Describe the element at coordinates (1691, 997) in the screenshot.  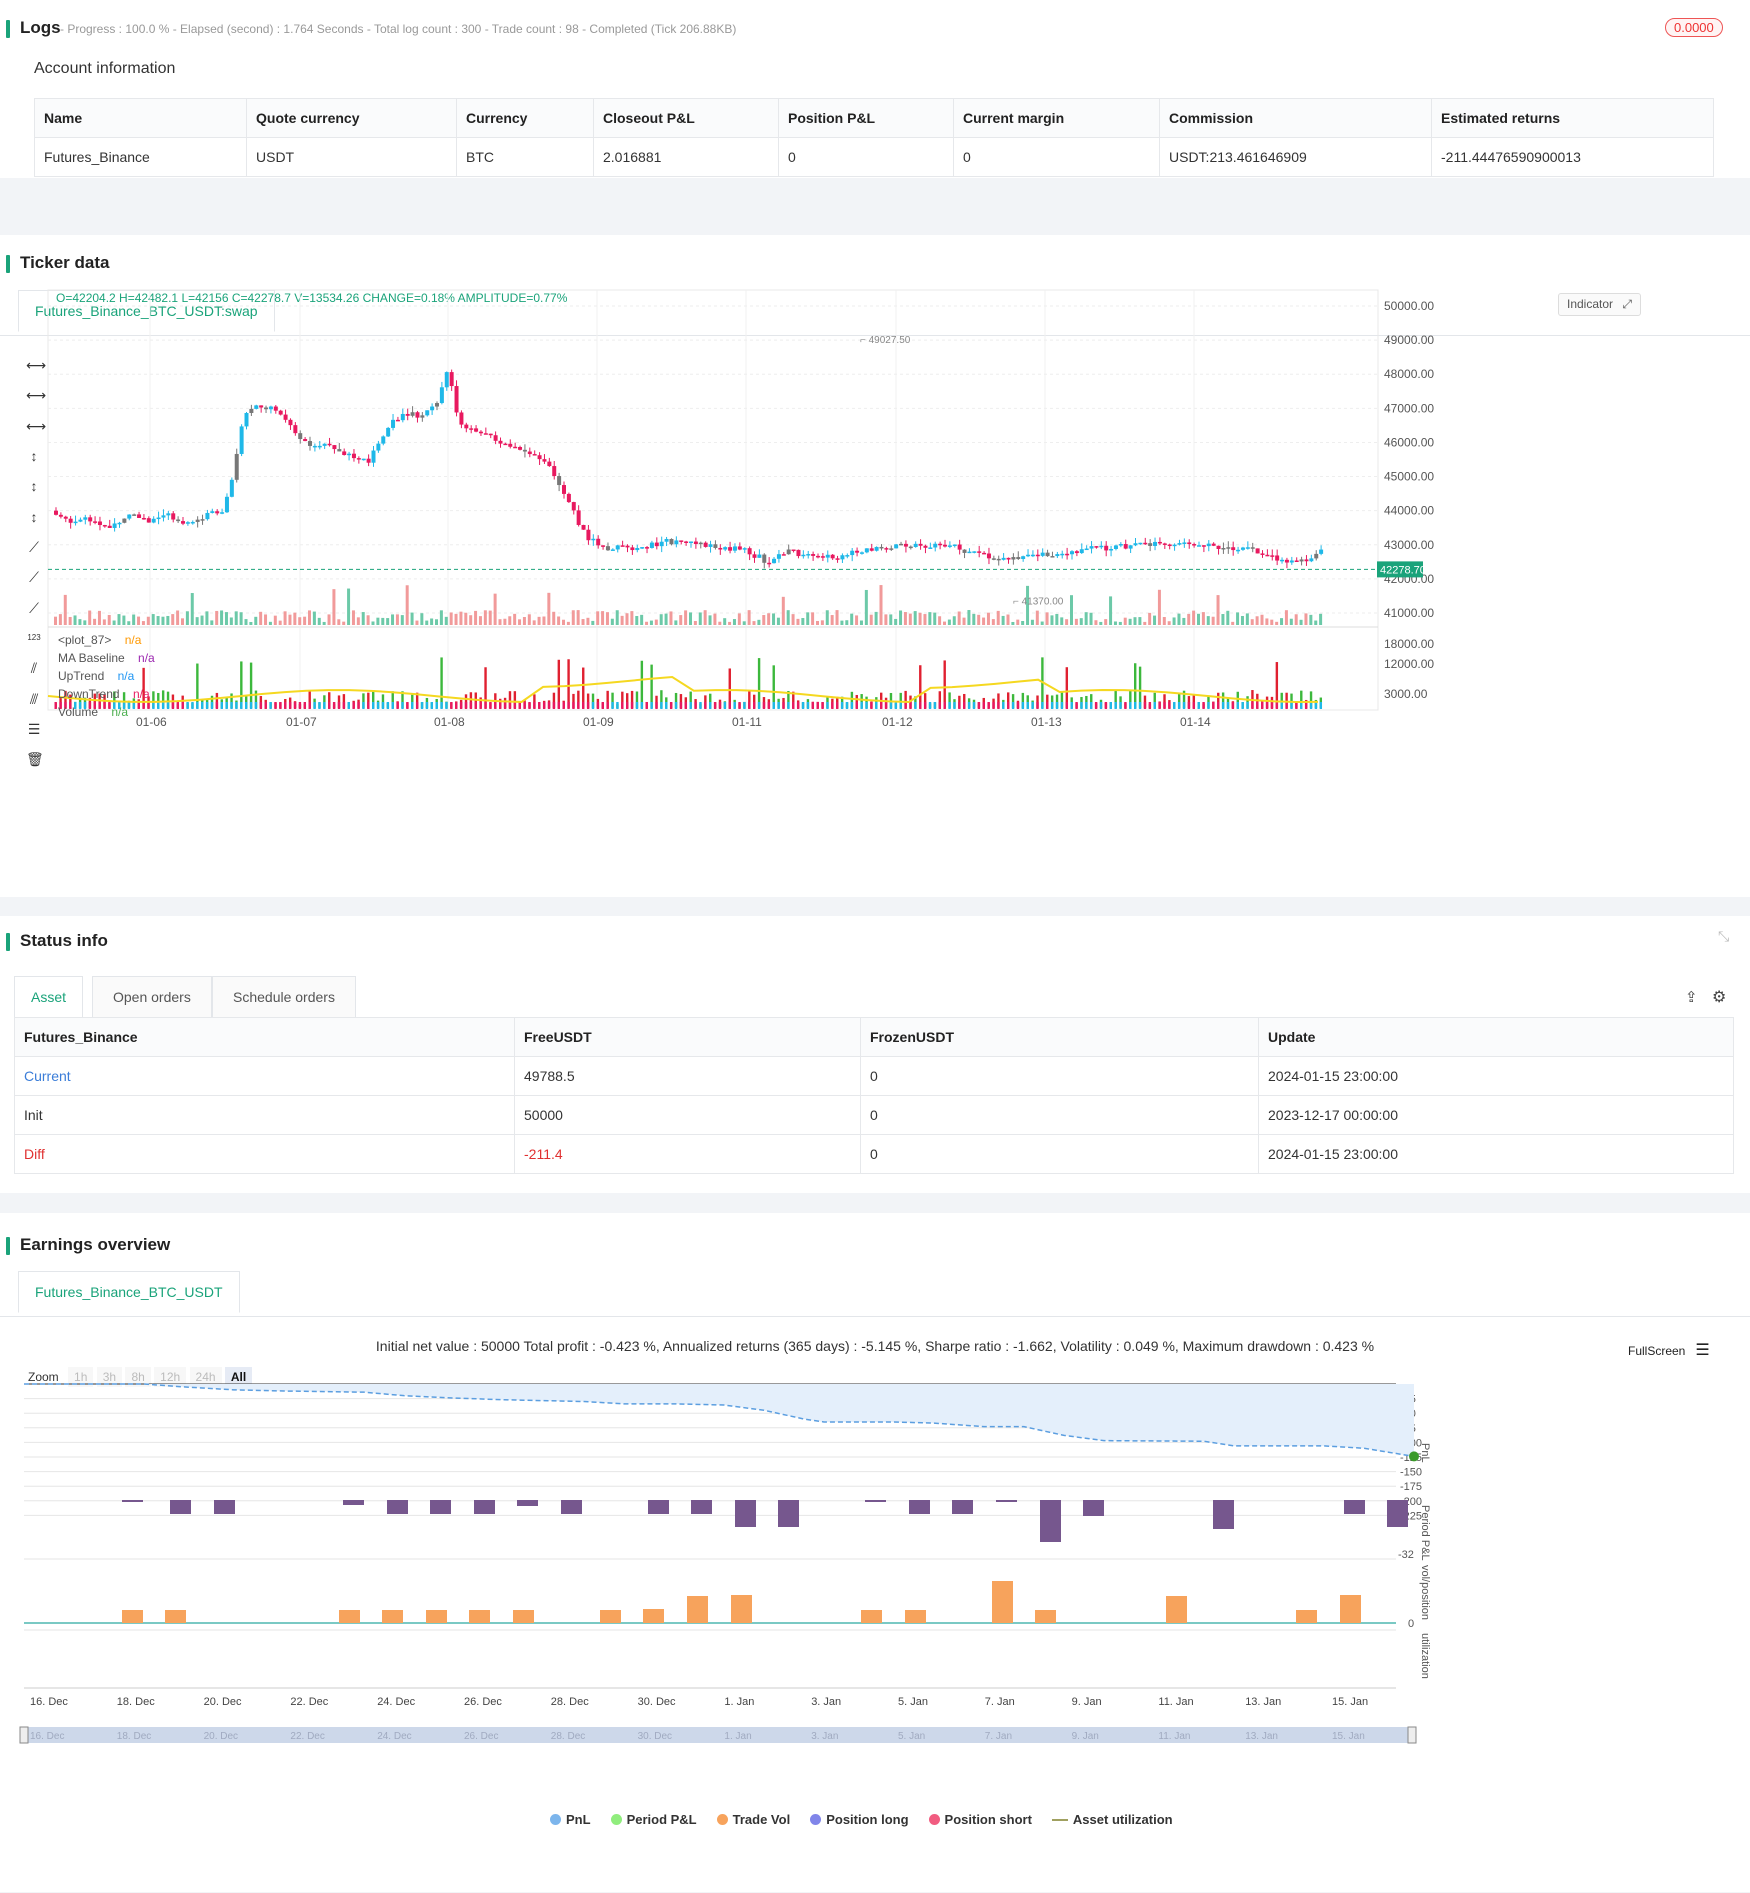
I see `upload-icon: ⇪` at that location.